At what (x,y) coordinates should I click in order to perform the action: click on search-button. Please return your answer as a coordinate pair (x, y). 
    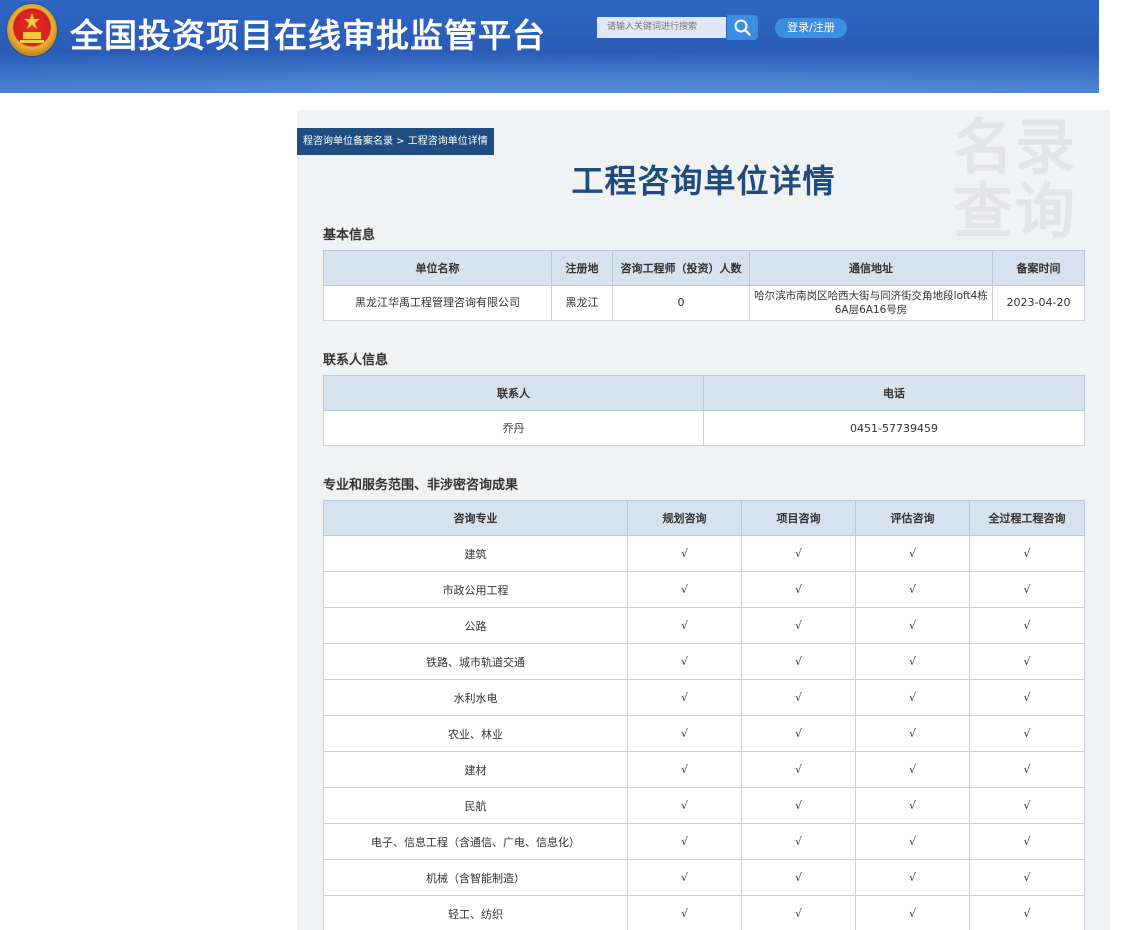
    Looking at the image, I should click on (742, 27).